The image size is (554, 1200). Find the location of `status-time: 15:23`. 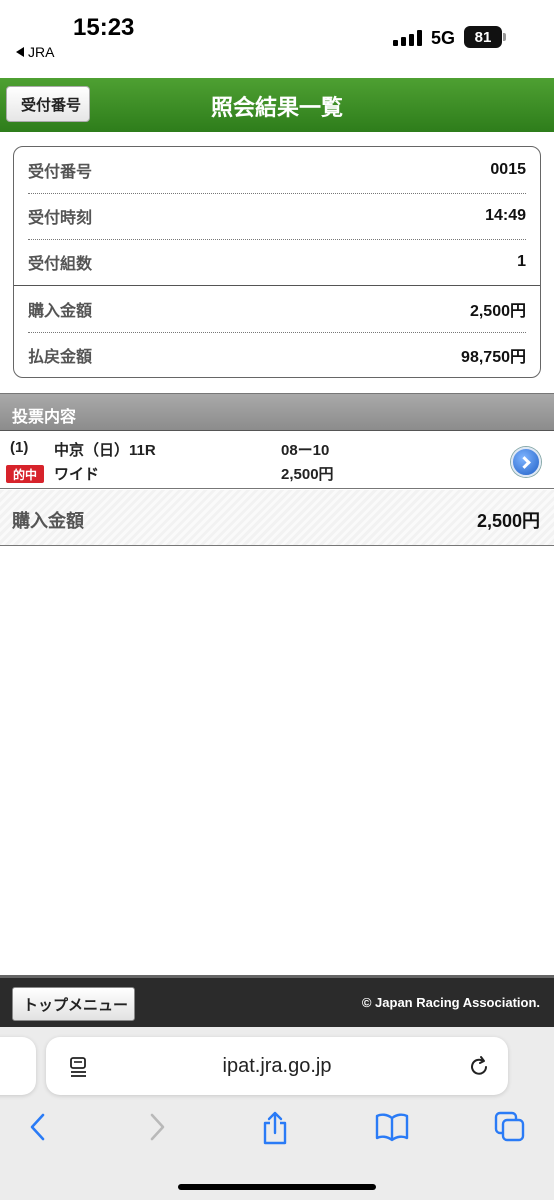

status-time: 15:23 is located at coordinates (104, 27).